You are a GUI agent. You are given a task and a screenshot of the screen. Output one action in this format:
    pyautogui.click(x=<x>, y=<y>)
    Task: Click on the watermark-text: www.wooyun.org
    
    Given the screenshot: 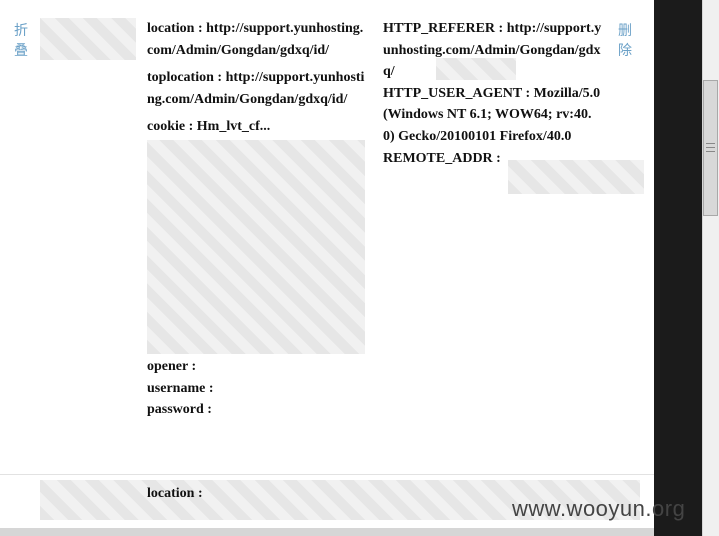 What is the action you would take?
    pyautogui.click(x=599, y=508)
    